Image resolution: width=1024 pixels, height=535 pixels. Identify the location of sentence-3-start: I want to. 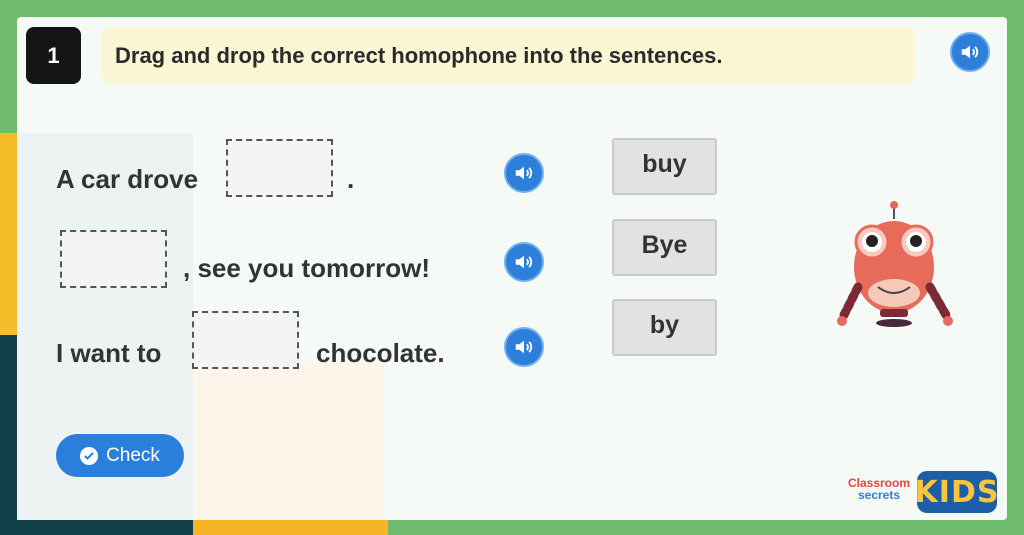
(109, 353).